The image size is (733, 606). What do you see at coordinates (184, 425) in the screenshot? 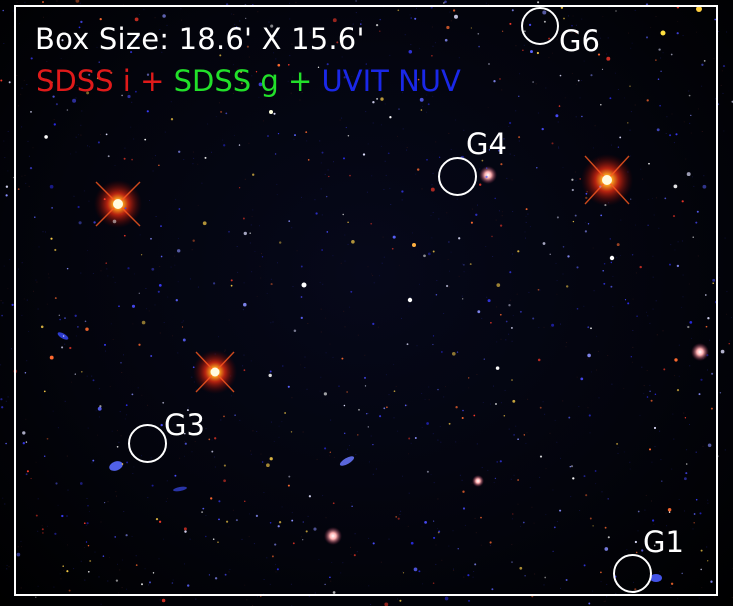
I see `marker-label-g3: G3` at bounding box center [184, 425].